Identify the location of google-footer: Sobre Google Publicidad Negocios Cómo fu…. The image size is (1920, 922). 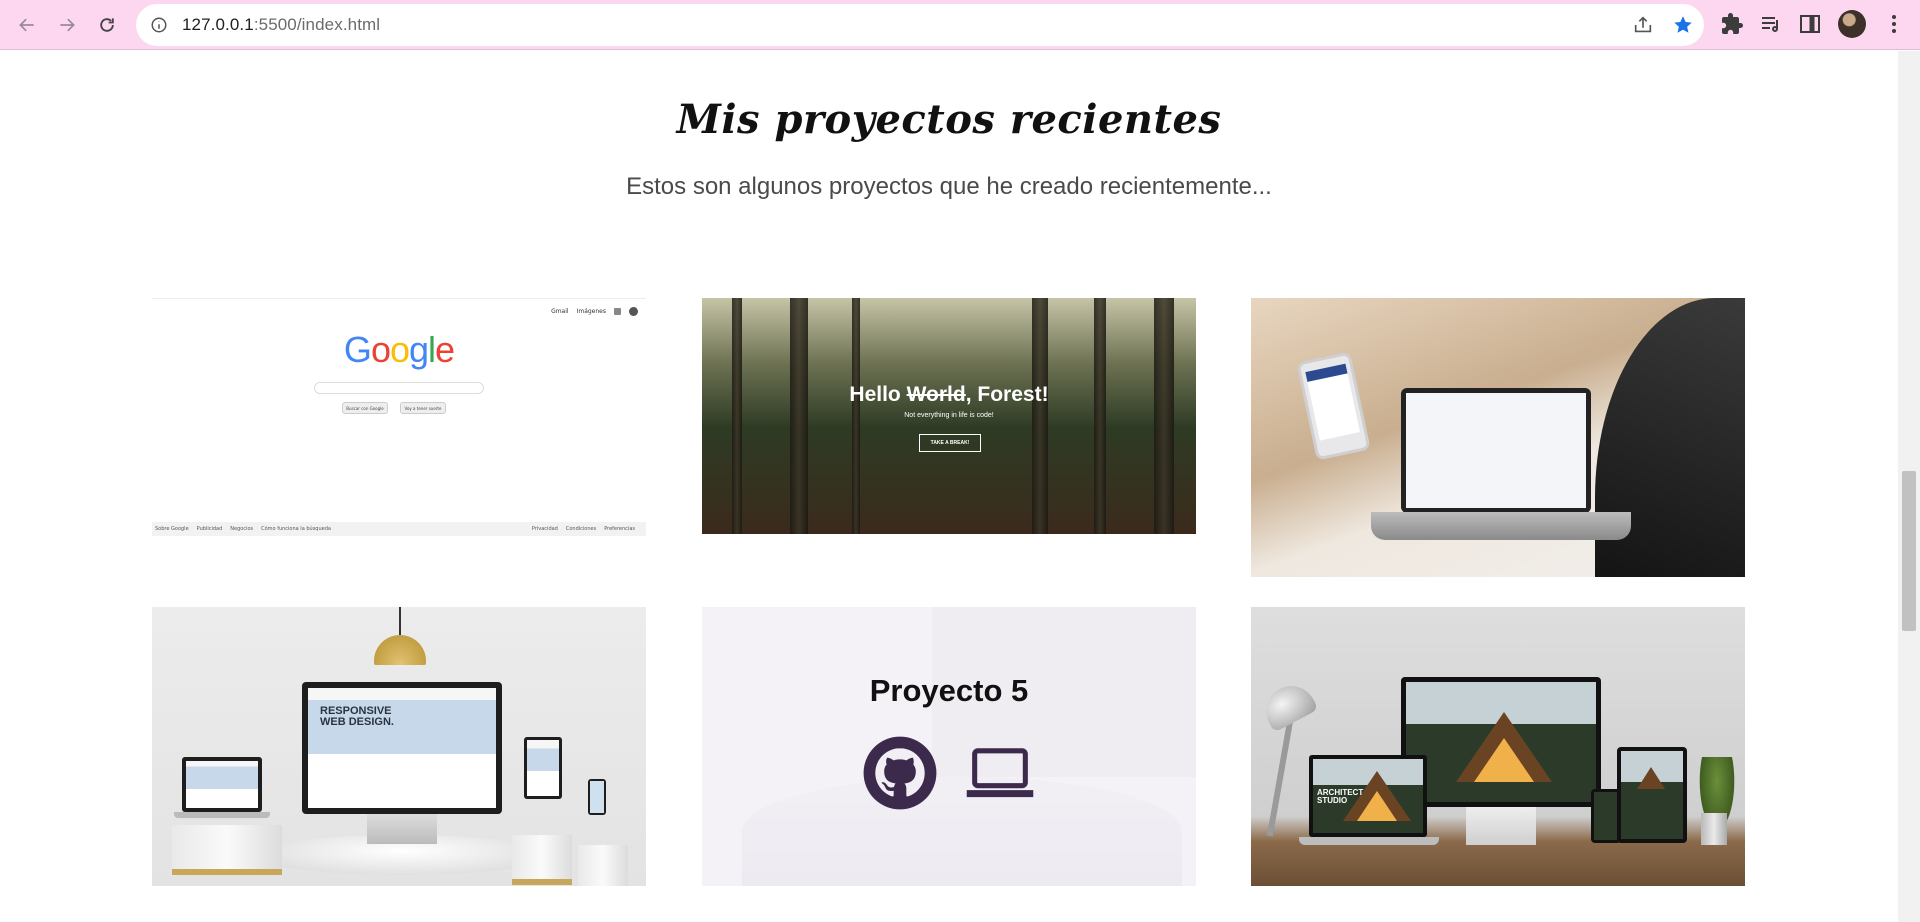
(399, 529).